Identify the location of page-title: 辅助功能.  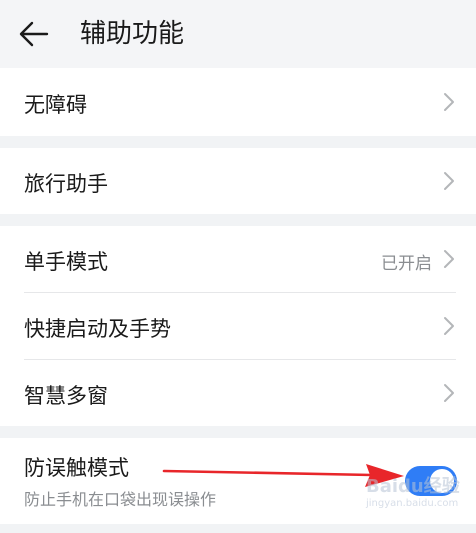
(132, 34).